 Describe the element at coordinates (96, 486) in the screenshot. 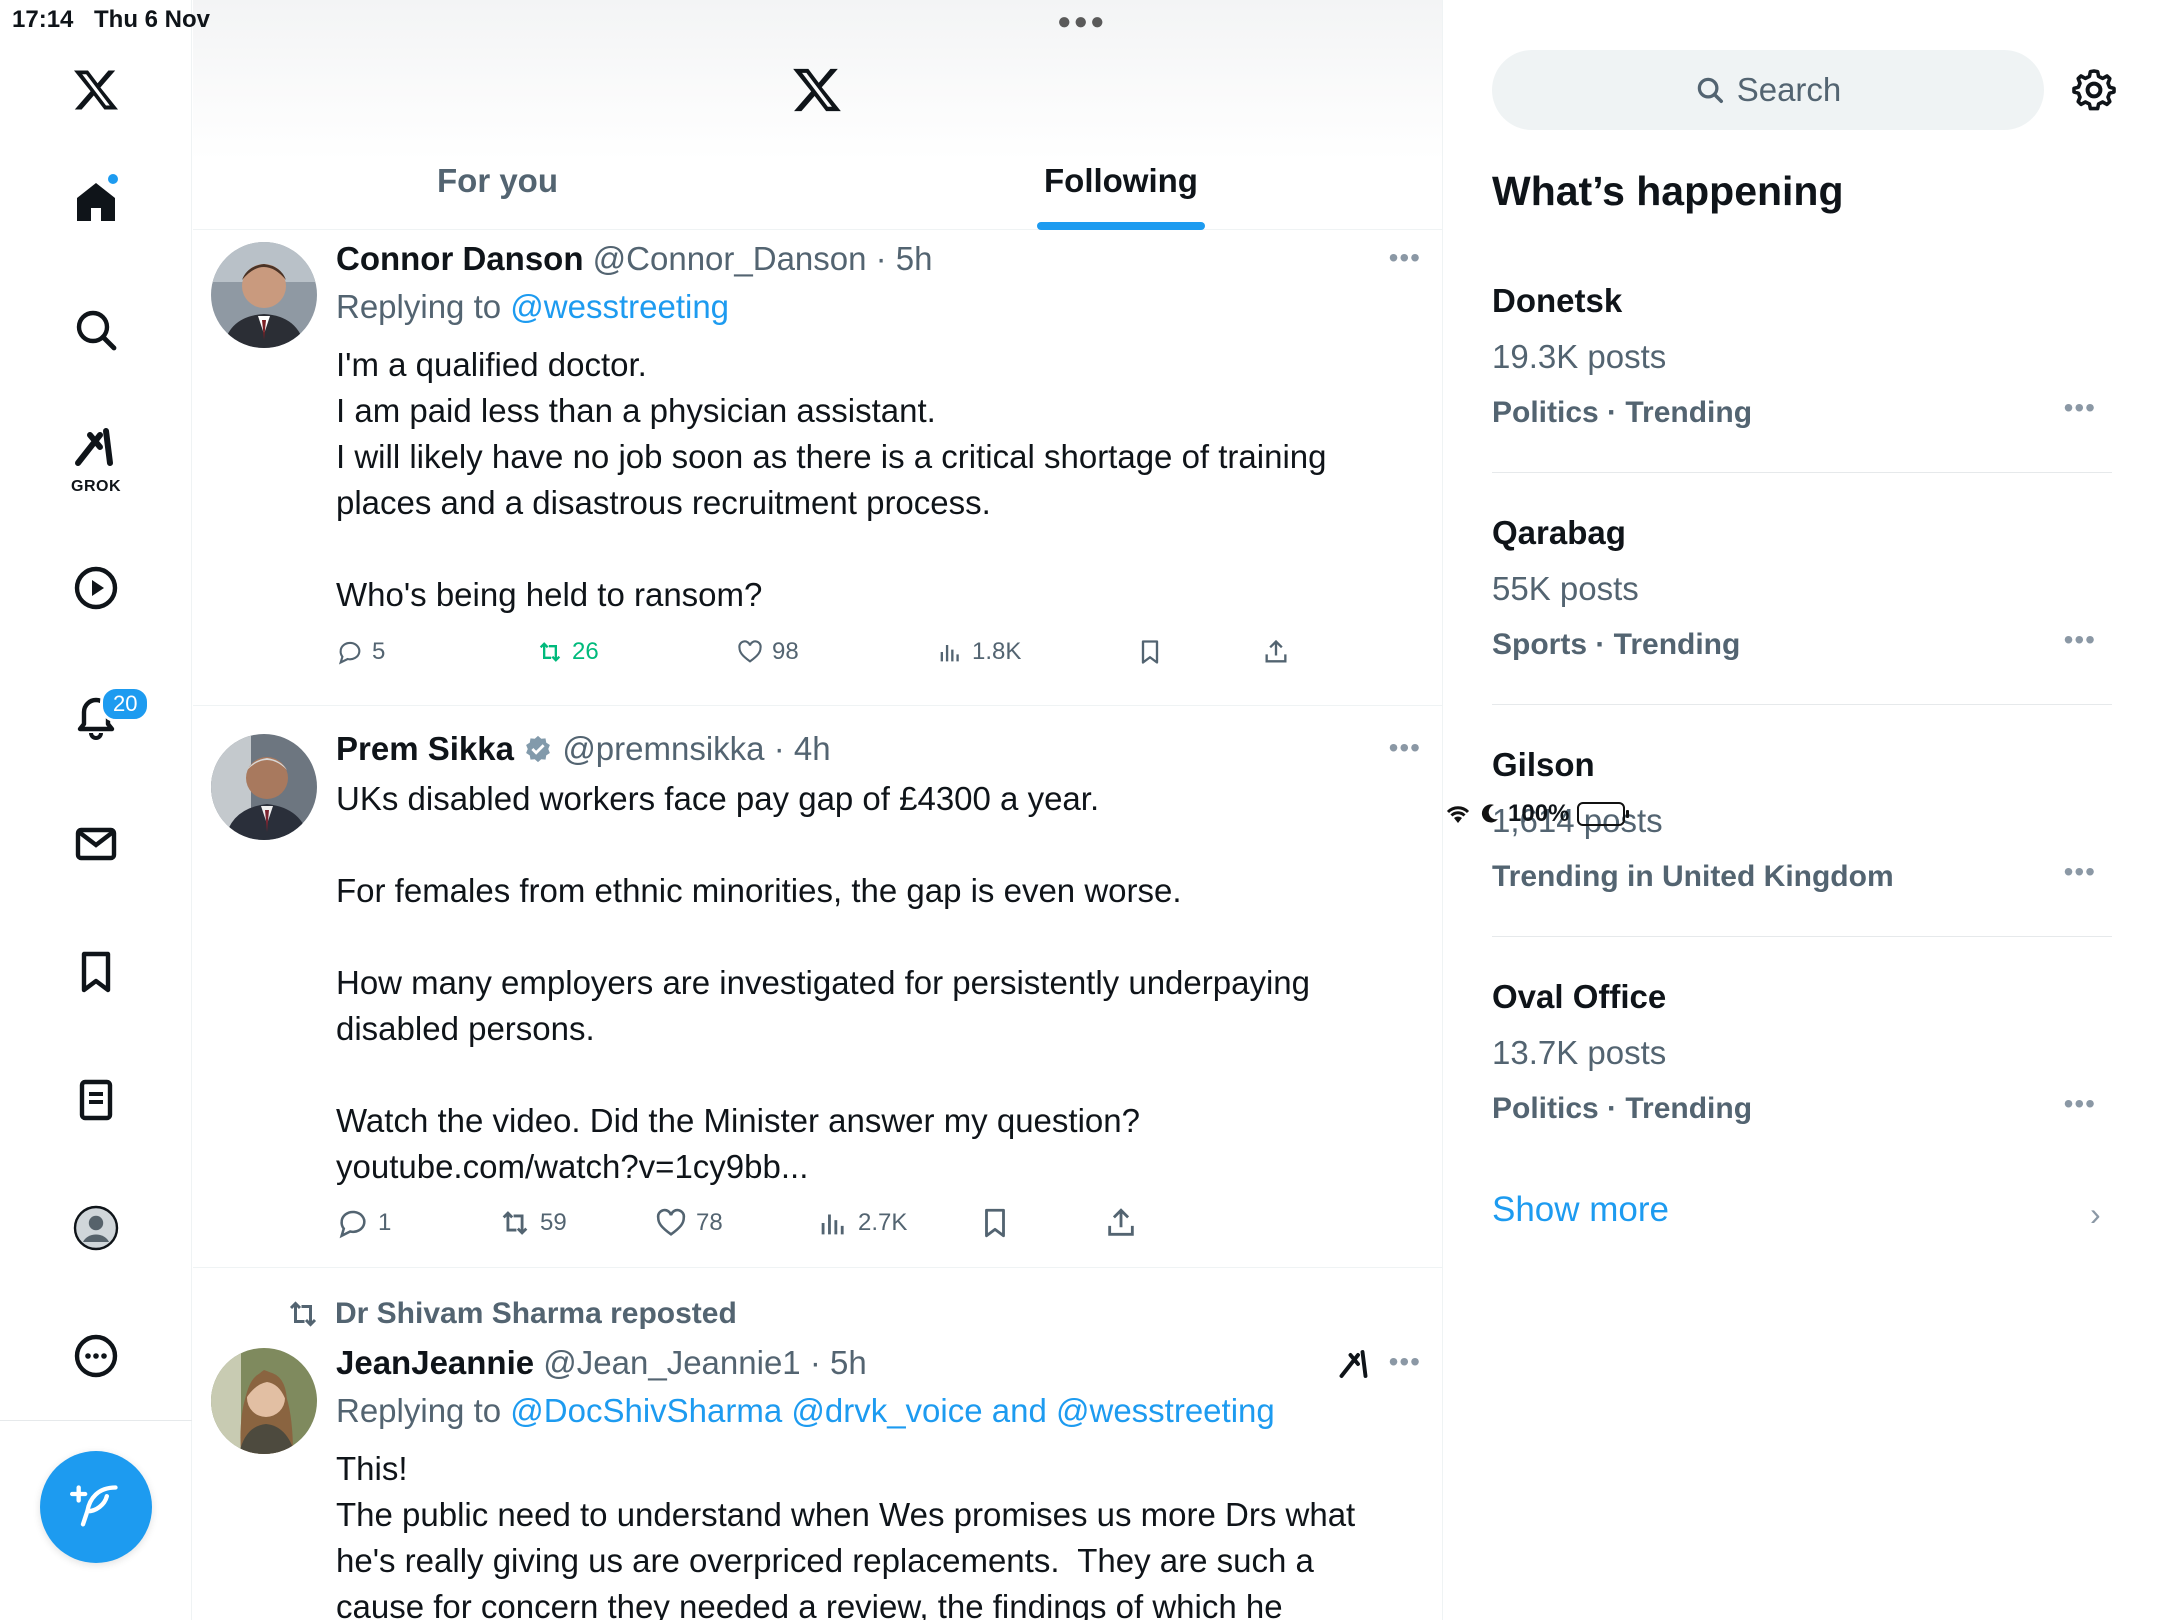

I see `grok-label: GROK` at that location.